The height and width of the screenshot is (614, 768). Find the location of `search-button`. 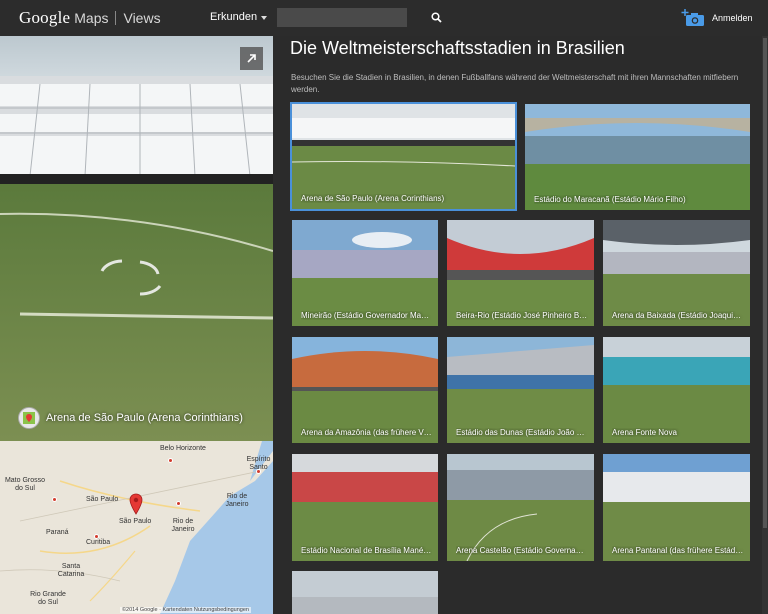

search-button is located at coordinates (436, 17).